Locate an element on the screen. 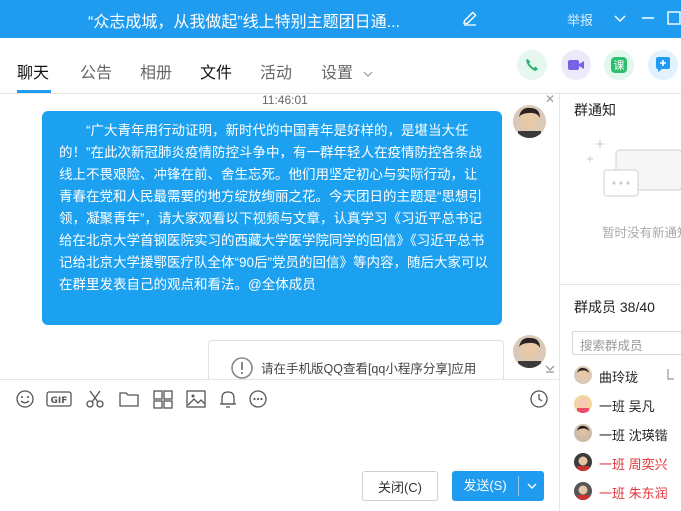  video-call-button is located at coordinates (576, 65).